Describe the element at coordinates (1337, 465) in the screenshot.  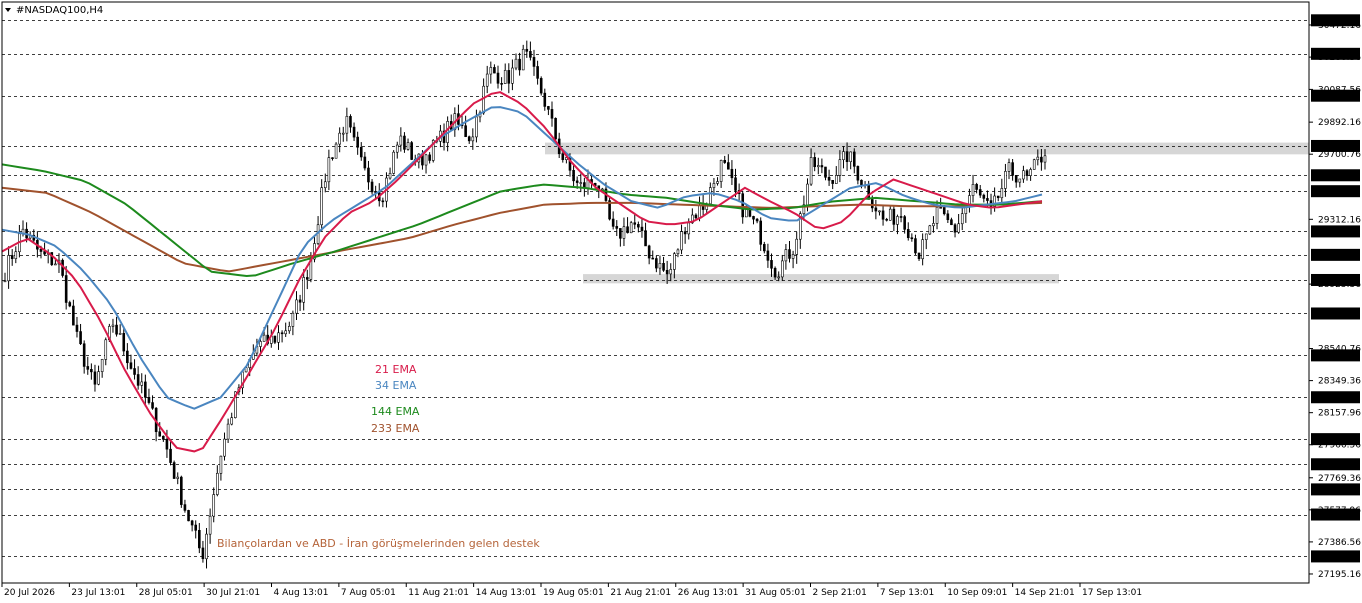
I see `price-level-tag-label: 27850.00` at that location.